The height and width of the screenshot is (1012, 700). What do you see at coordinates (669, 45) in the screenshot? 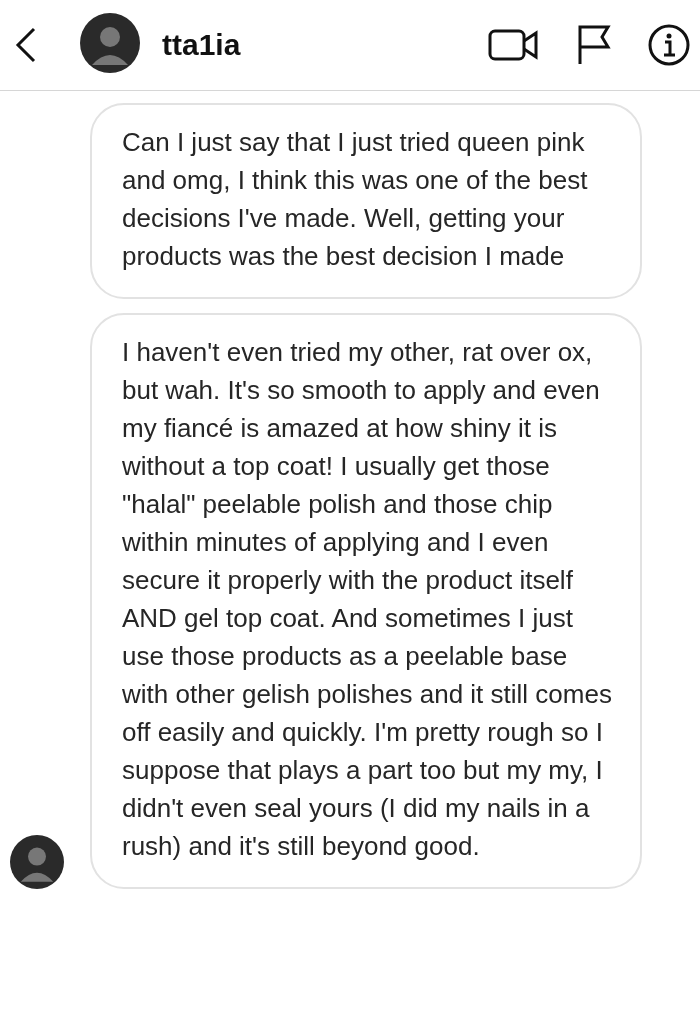
I see `info-icon` at bounding box center [669, 45].